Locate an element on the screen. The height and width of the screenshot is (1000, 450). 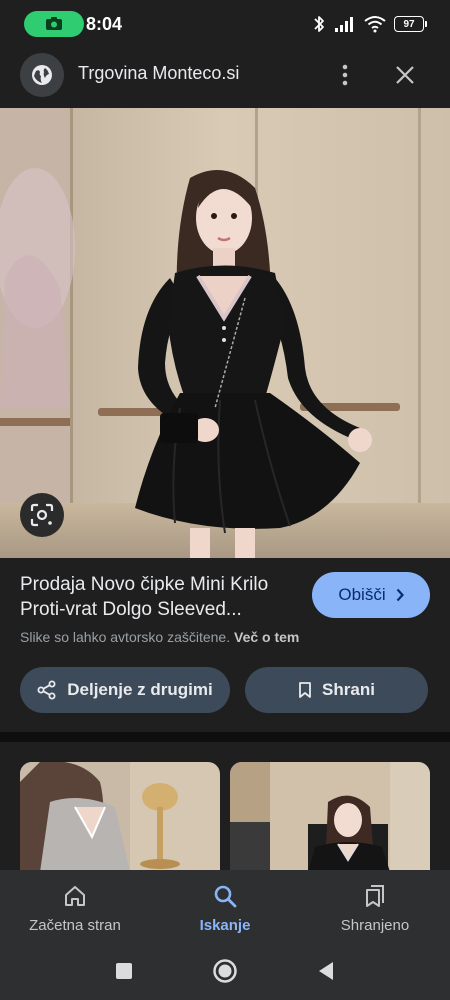
back-triangle-icon is located at coordinates (326, 971).